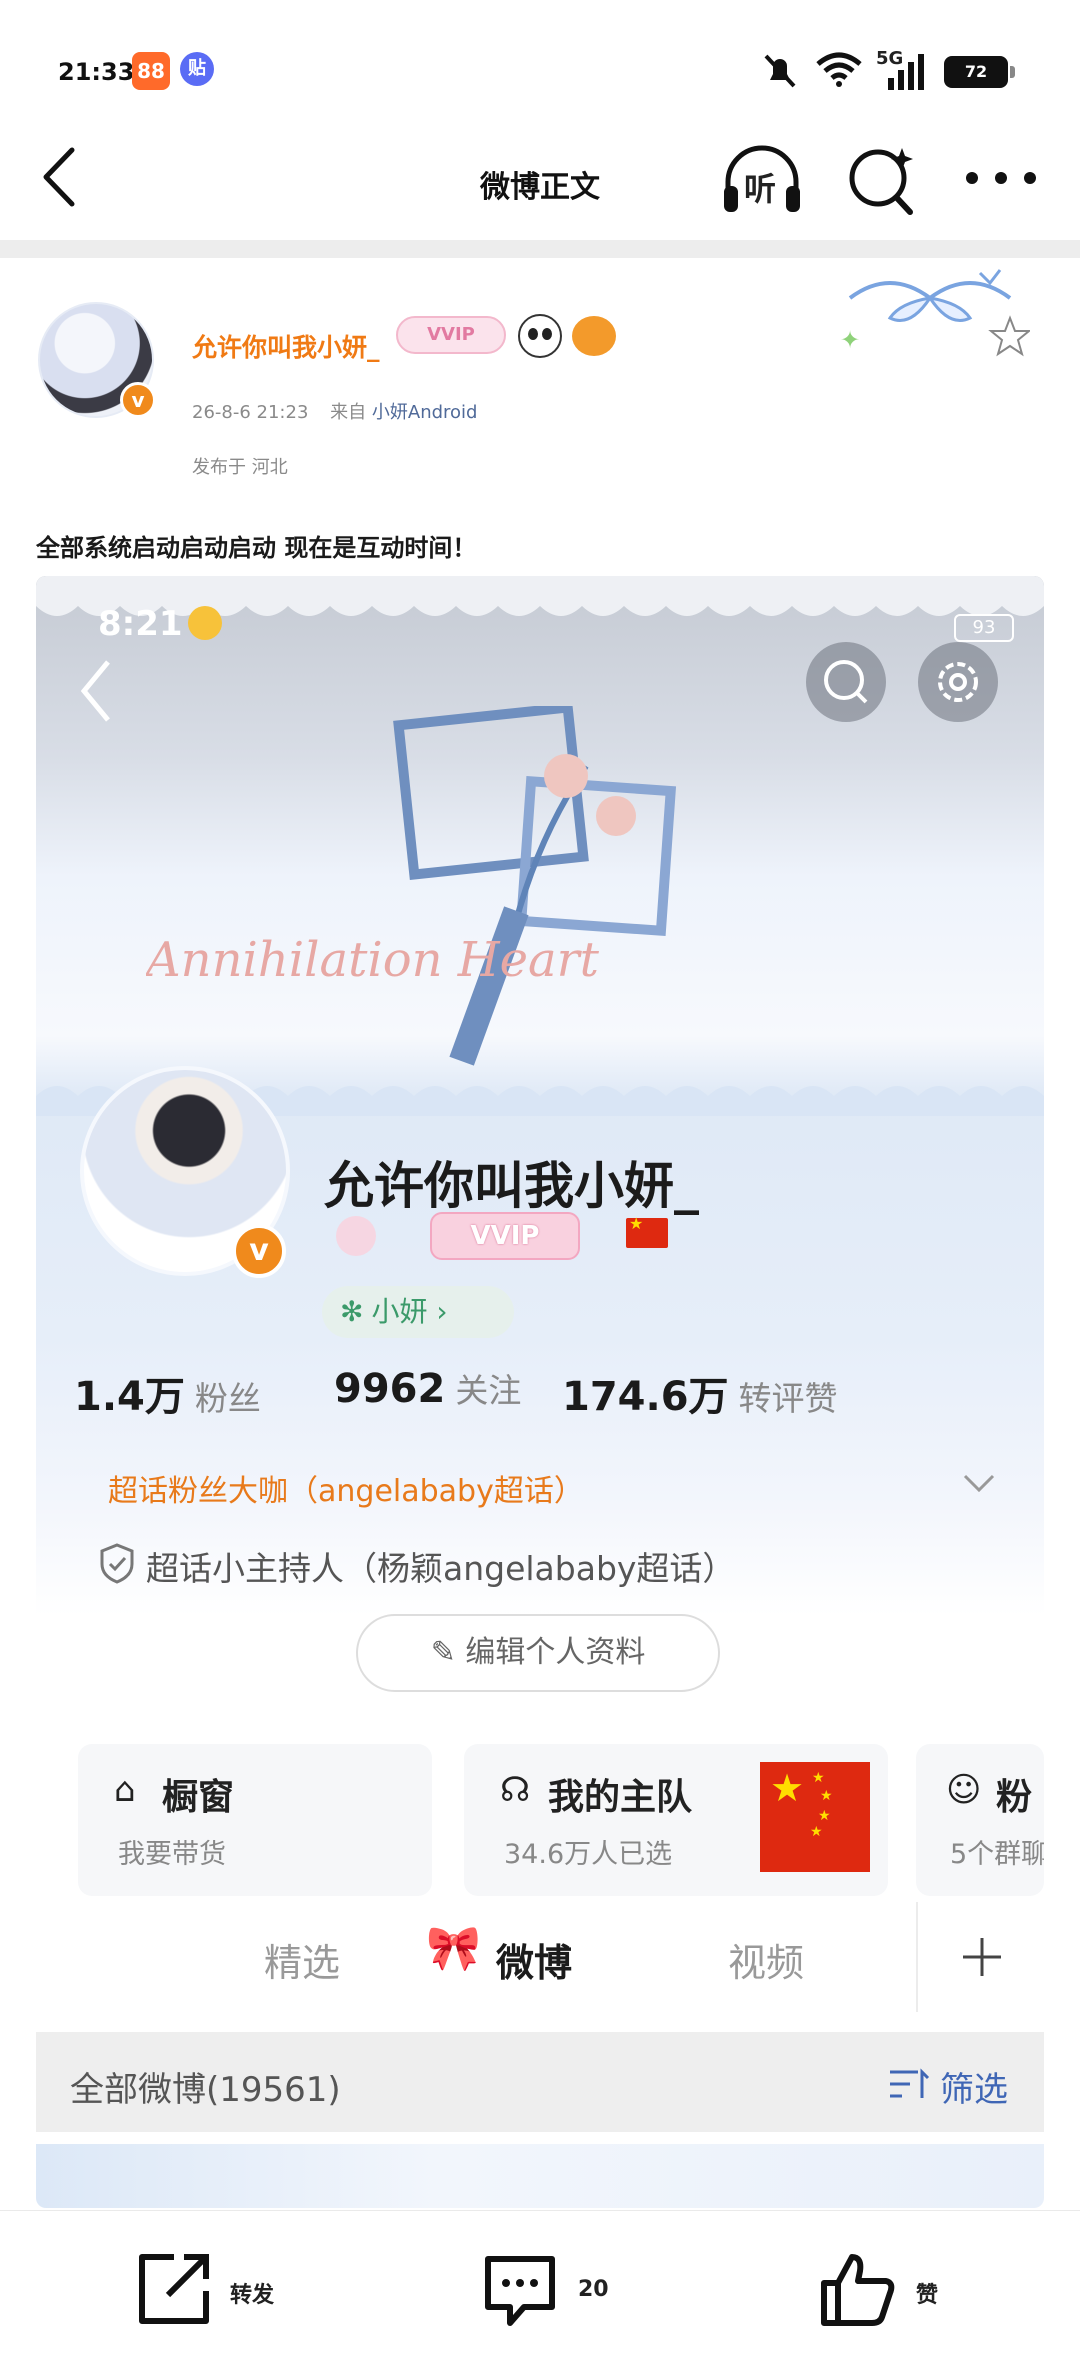  I want to click on listen-button: 听, so click(762, 180).